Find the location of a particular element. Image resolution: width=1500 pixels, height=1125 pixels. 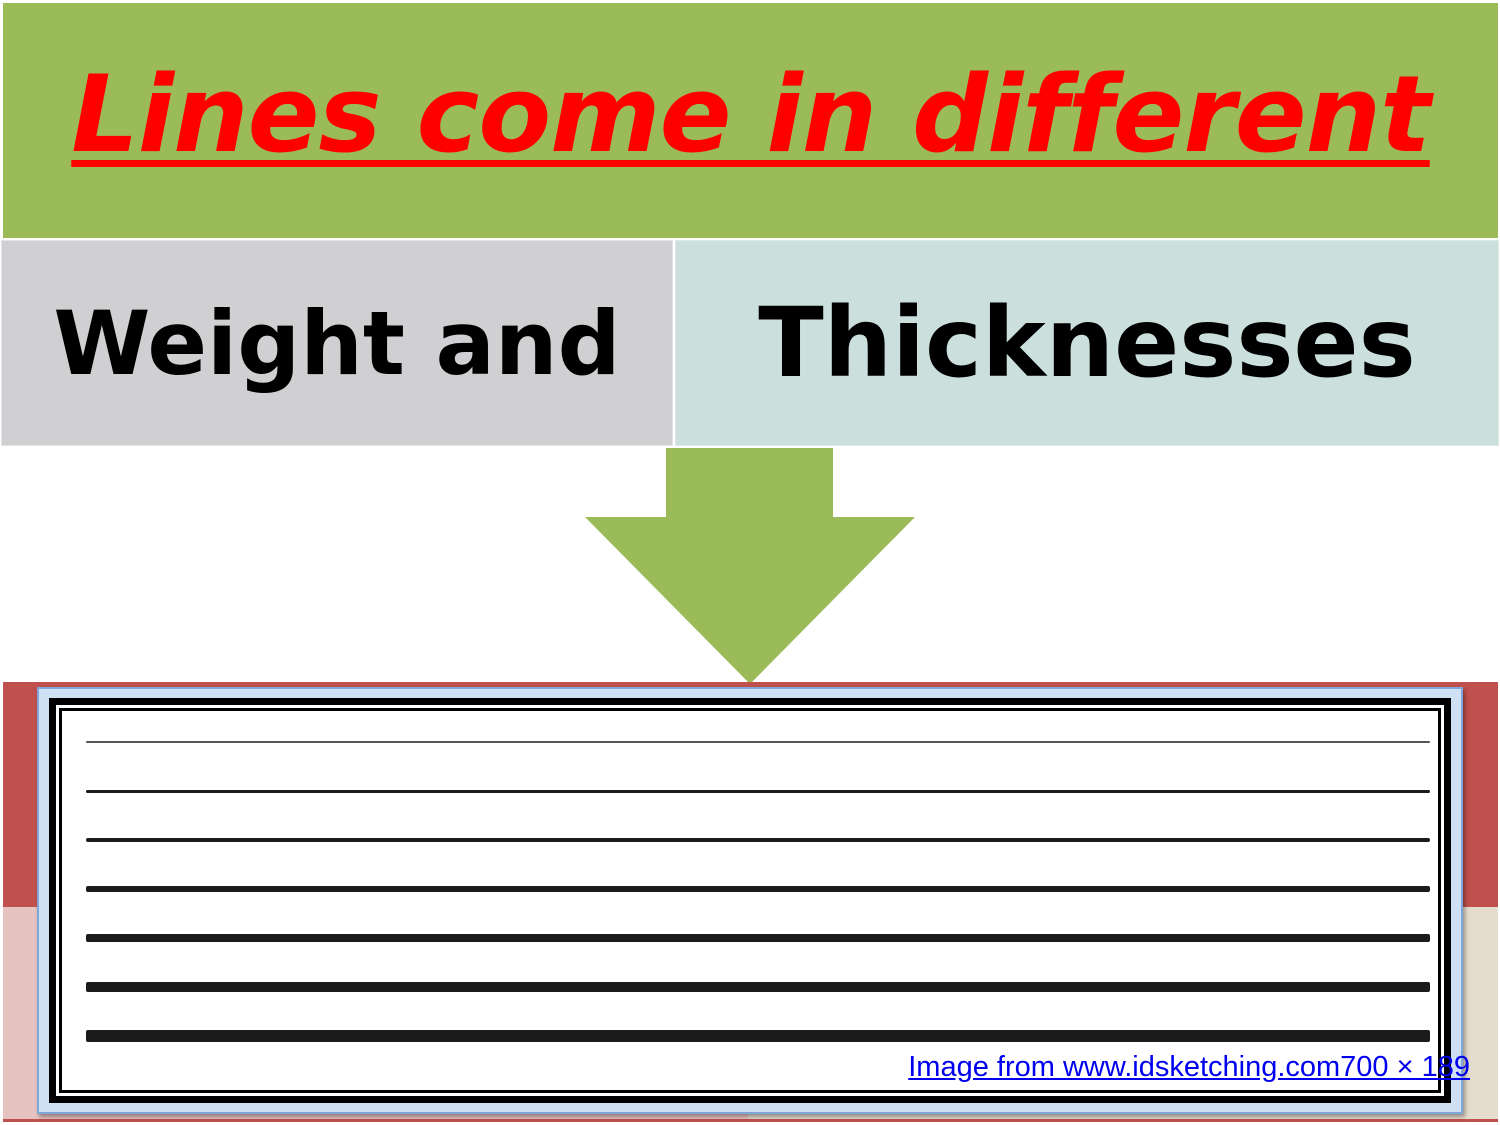

down-arrow-icon is located at coordinates (750, 566).